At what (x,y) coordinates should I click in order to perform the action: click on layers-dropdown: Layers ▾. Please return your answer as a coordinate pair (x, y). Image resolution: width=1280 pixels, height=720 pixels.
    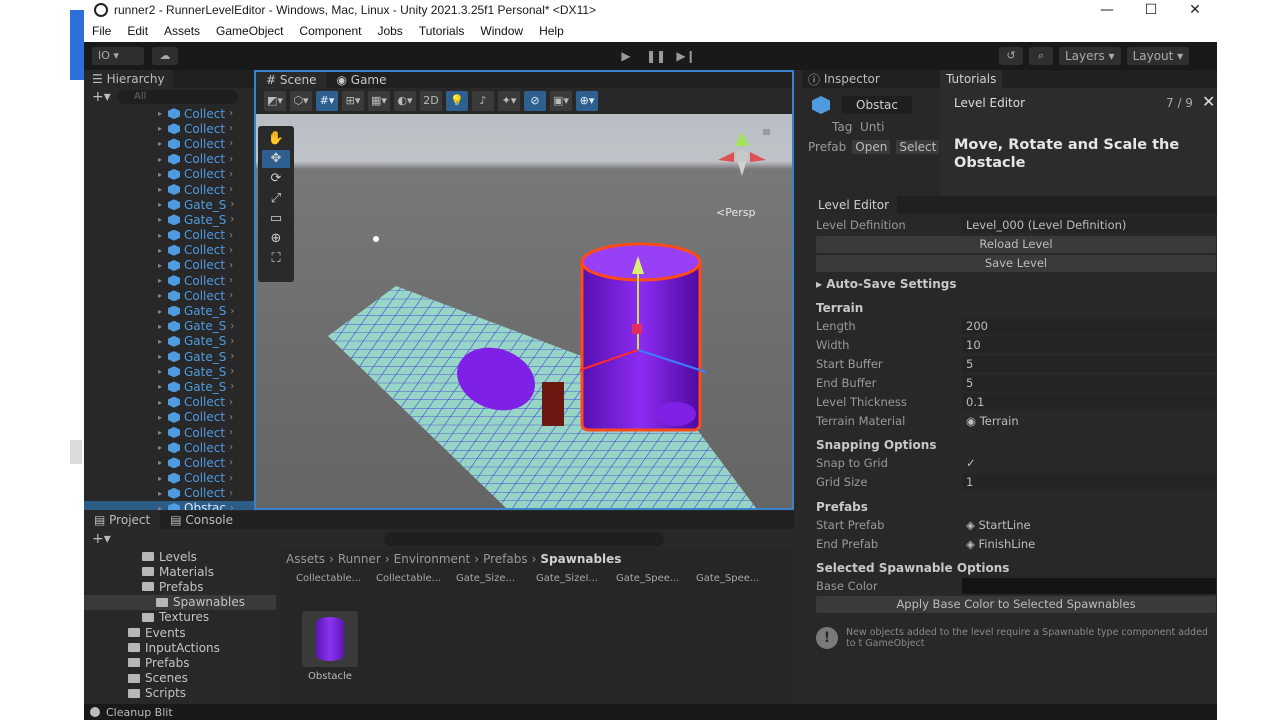
    Looking at the image, I should click on (1090, 56).